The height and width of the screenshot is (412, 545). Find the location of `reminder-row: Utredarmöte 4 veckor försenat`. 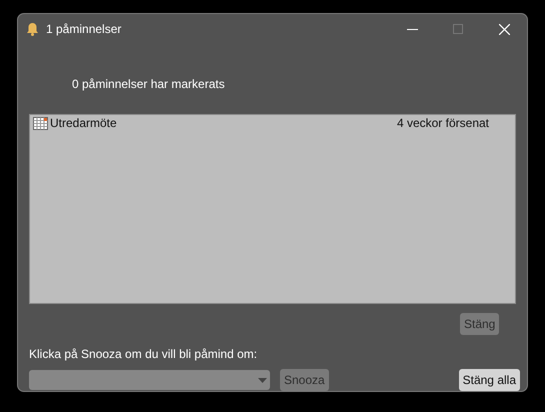

reminder-row: Utredarmöte 4 veckor försenat is located at coordinates (272, 123).